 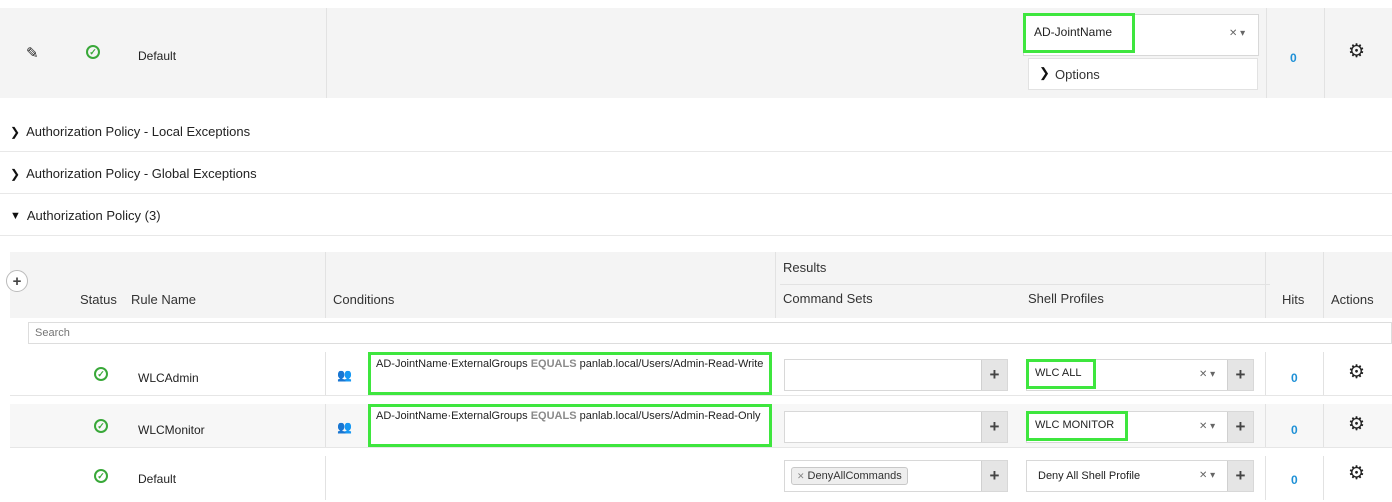 What do you see at coordinates (696, 216) in the screenshot?
I see `section-authorization-policy: ▼ Authorization Policy (3)` at bounding box center [696, 216].